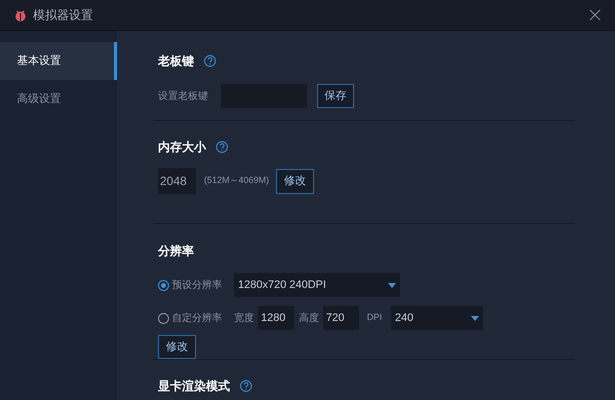  I want to click on field-label: 高度, so click(309, 319).